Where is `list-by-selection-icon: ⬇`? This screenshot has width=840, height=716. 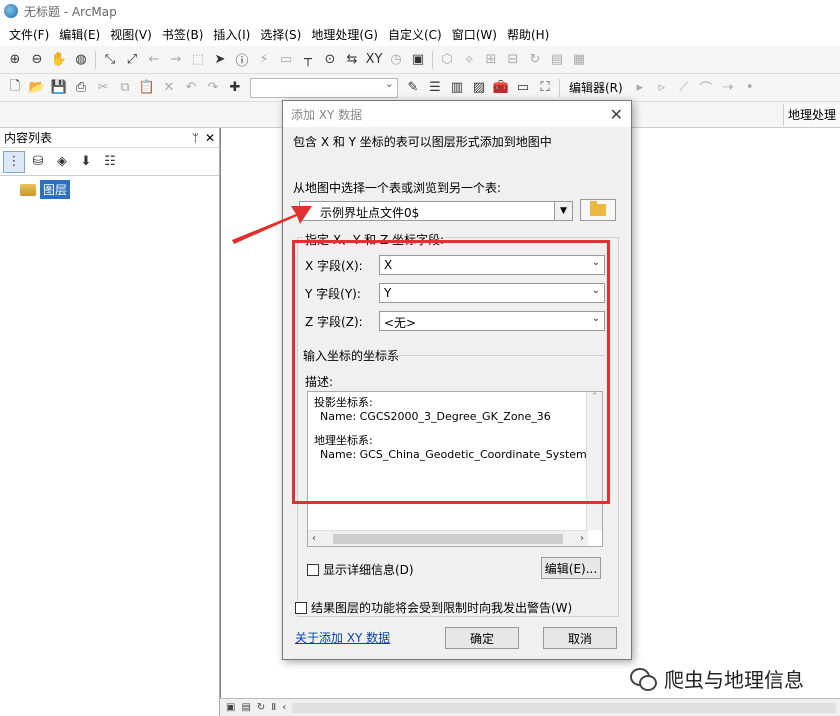 list-by-selection-icon: ⬇ is located at coordinates (86, 162).